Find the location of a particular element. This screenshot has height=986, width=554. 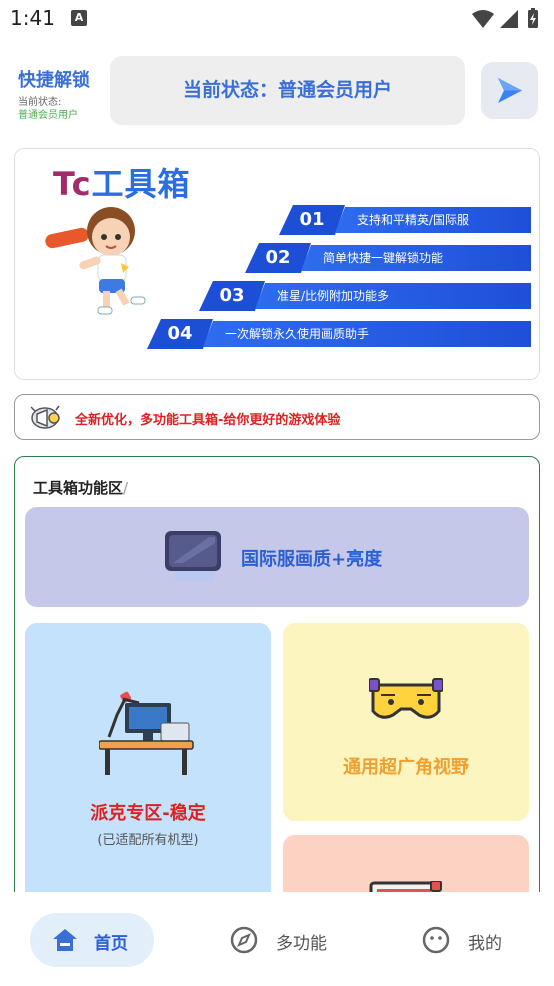

nav-me: 我的 is located at coordinates (473, 940).